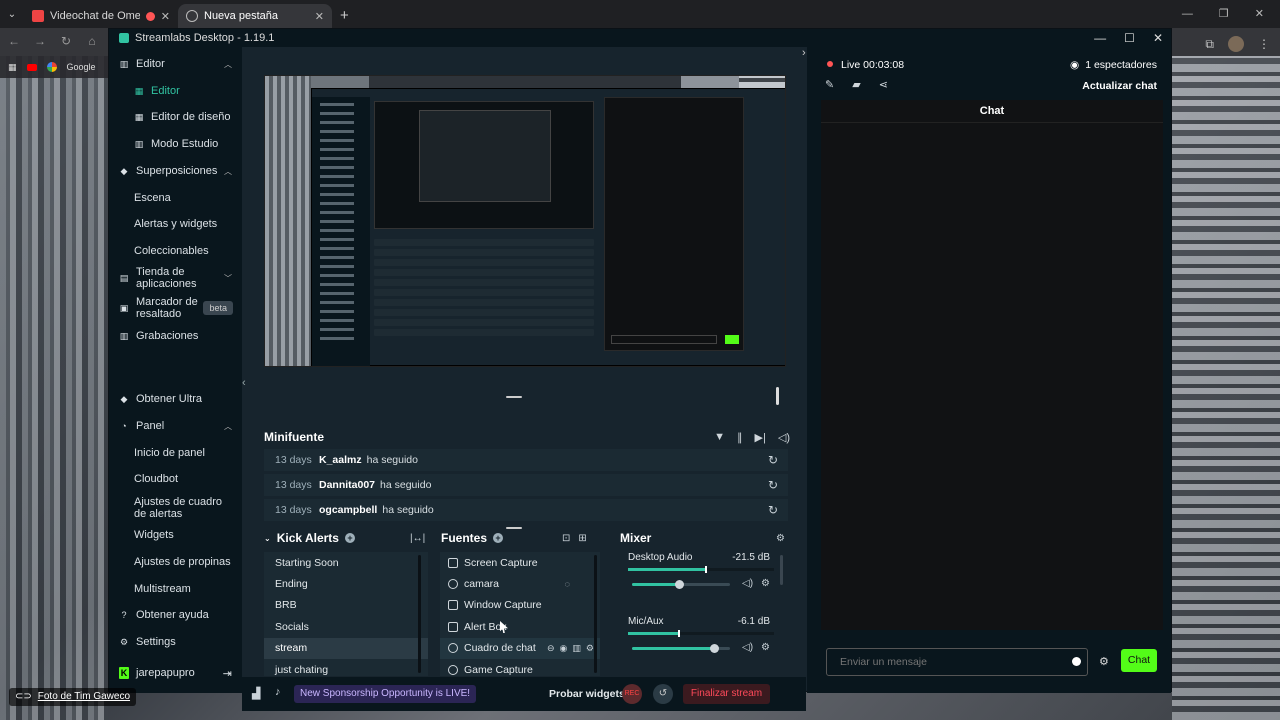 The image size is (1280, 720). I want to click on minimize-icon: —, so click(1100, 38).